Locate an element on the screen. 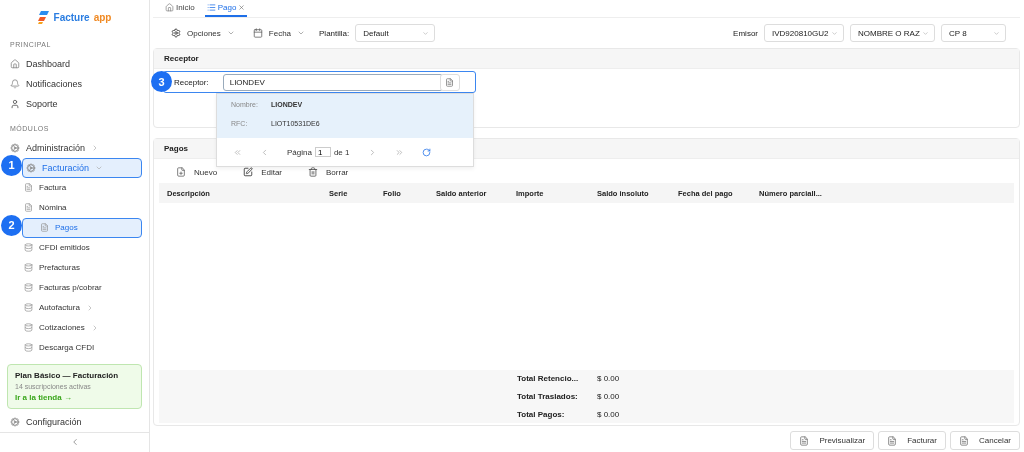  sidebar-item: CFDI emitidos is located at coordinates (74, 247).